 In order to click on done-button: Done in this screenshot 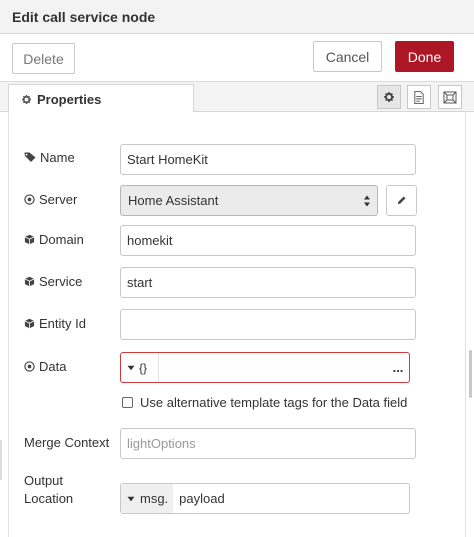, I will do `click(424, 56)`.